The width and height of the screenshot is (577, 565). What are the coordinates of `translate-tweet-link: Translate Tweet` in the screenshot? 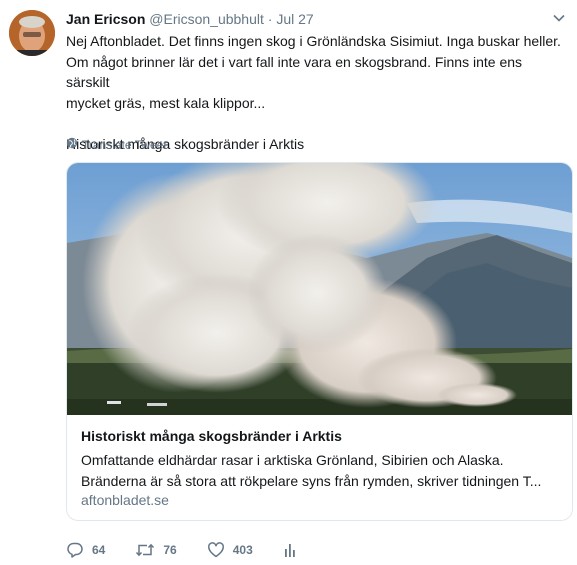 It's located at (116, 144).